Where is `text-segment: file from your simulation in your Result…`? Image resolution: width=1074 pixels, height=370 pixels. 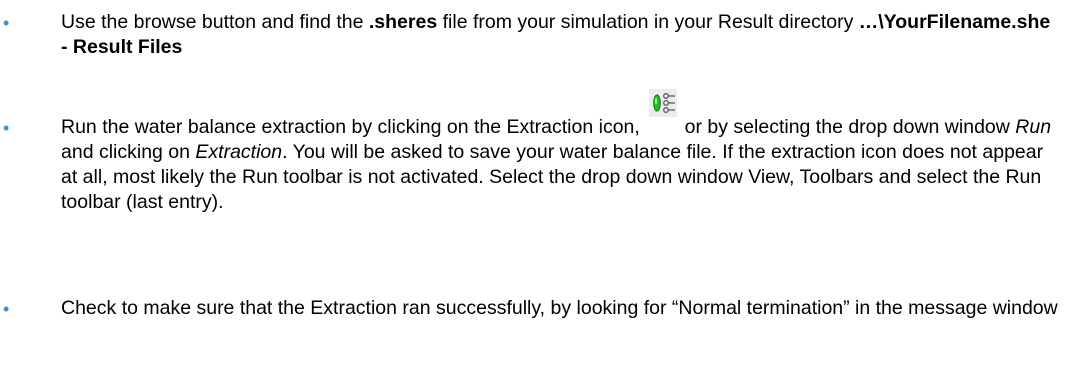 text-segment: file from your simulation in your Result… is located at coordinates (648, 22).